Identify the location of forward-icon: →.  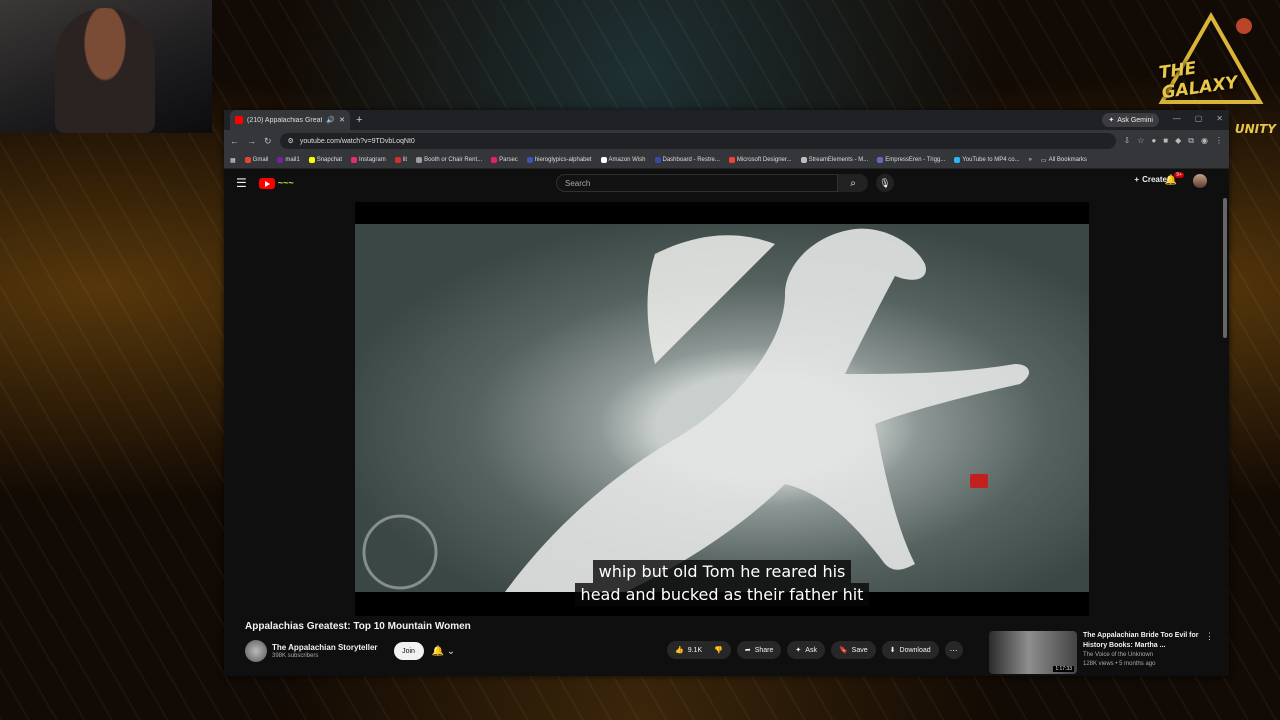
(251, 141).